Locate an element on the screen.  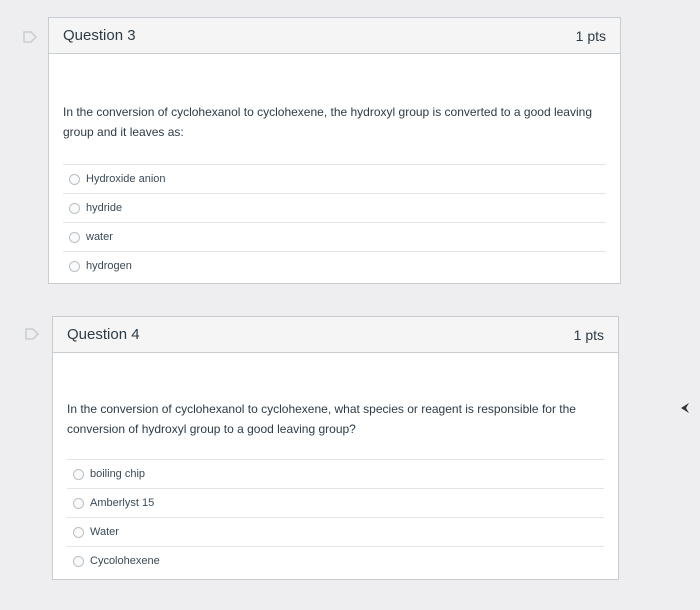
answer-label: hydride is located at coordinates (104, 208).